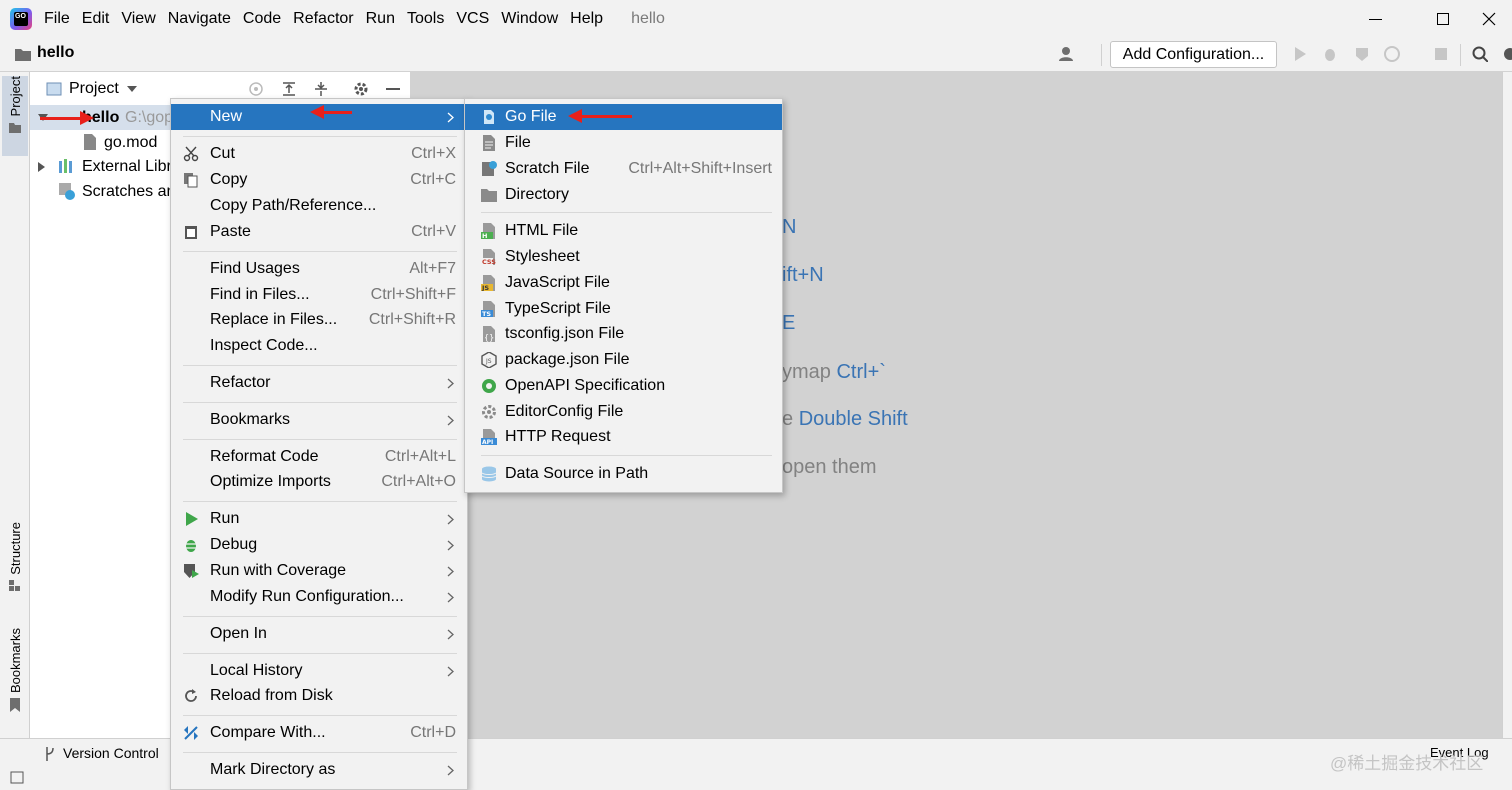  Describe the element at coordinates (15, 405) in the screenshot. I see `left-tool-stripe: Project Structure Bookmarks` at that location.